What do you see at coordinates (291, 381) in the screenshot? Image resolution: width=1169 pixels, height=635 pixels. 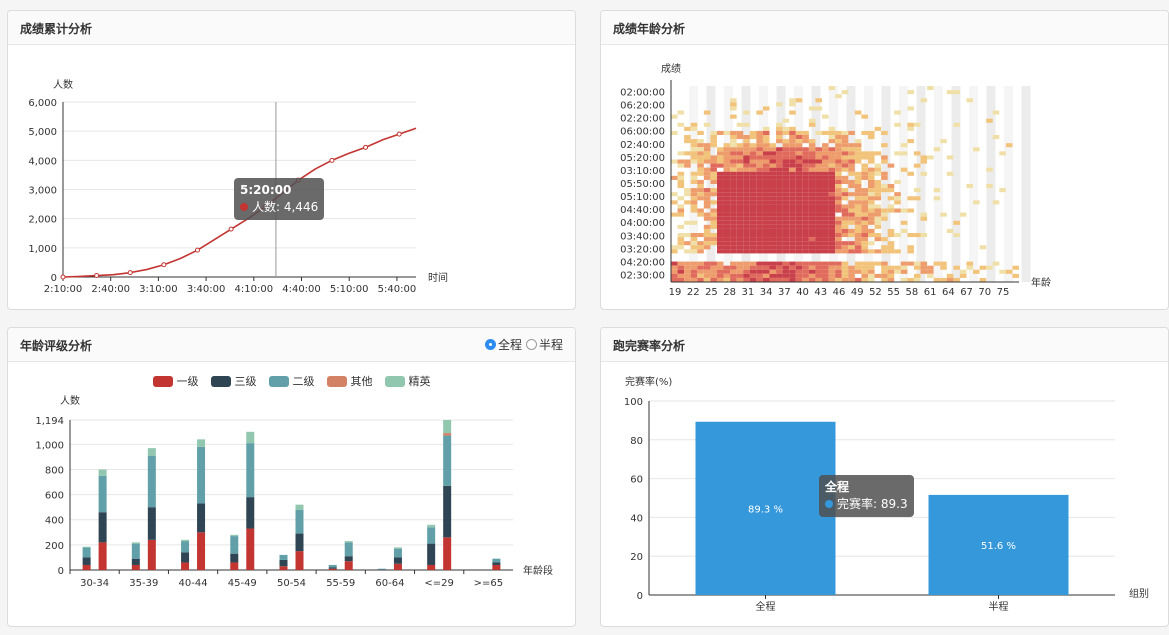 I see `legend-item: 二级` at bounding box center [291, 381].